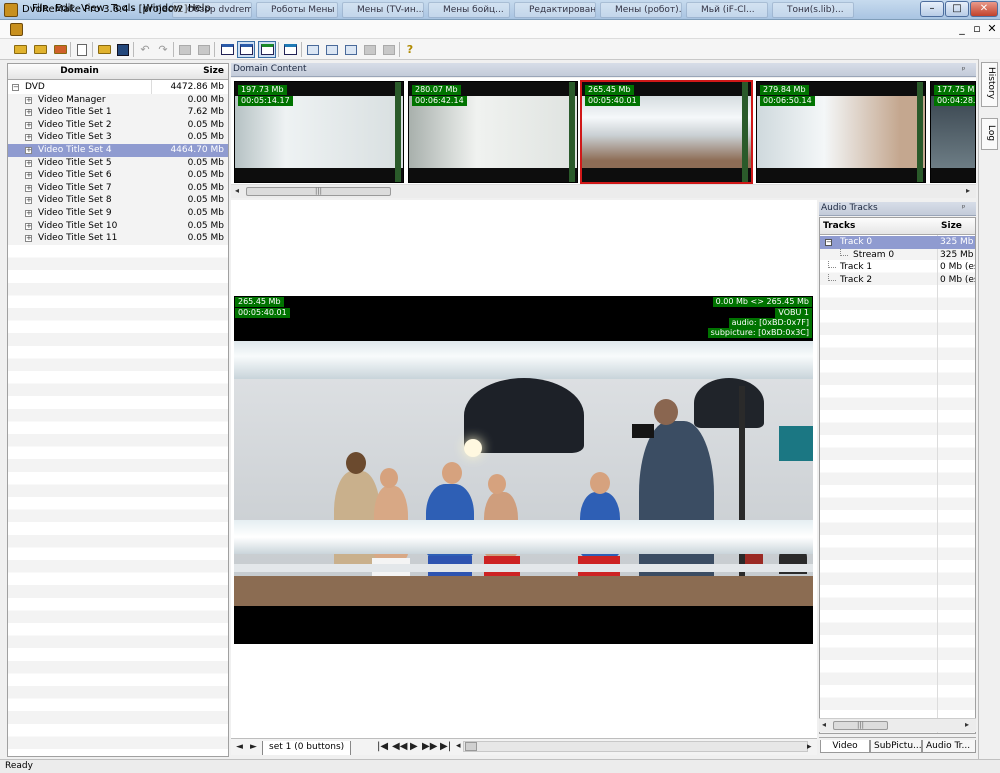 The height and width of the screenshot is (773, 1000). I want to click on back-icon, so click(185, 49).